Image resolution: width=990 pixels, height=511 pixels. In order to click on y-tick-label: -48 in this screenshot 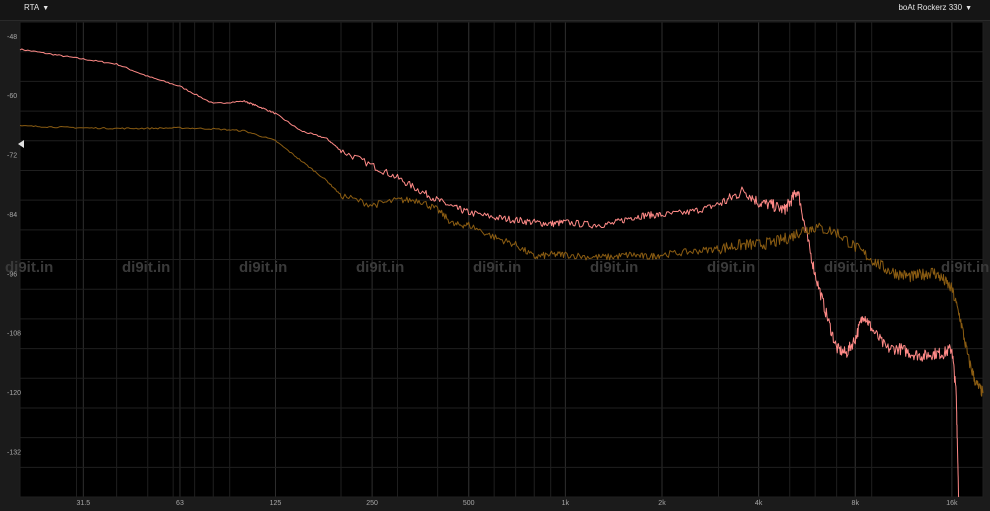, I will do `click(12, 37)`.